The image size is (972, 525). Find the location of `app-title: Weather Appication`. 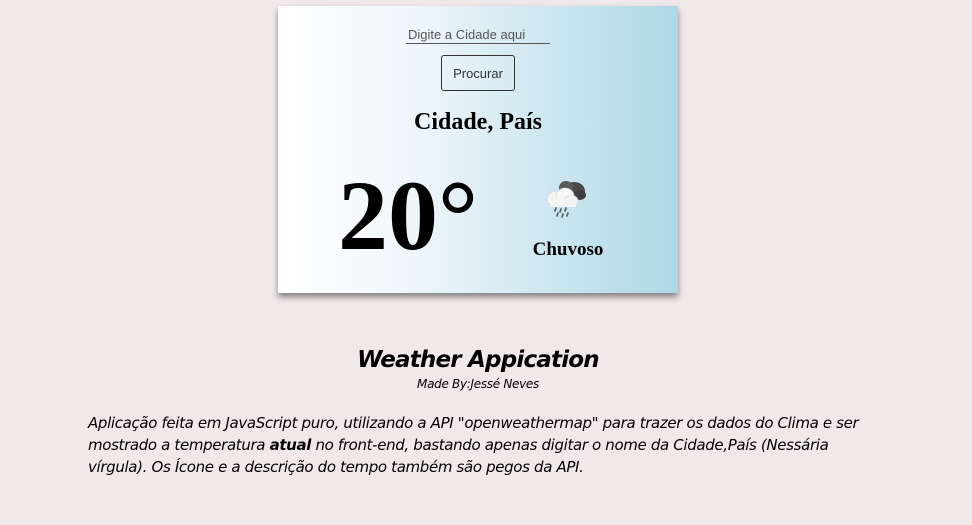

app-title: Weather Appication is located at coordinates (478, 360).